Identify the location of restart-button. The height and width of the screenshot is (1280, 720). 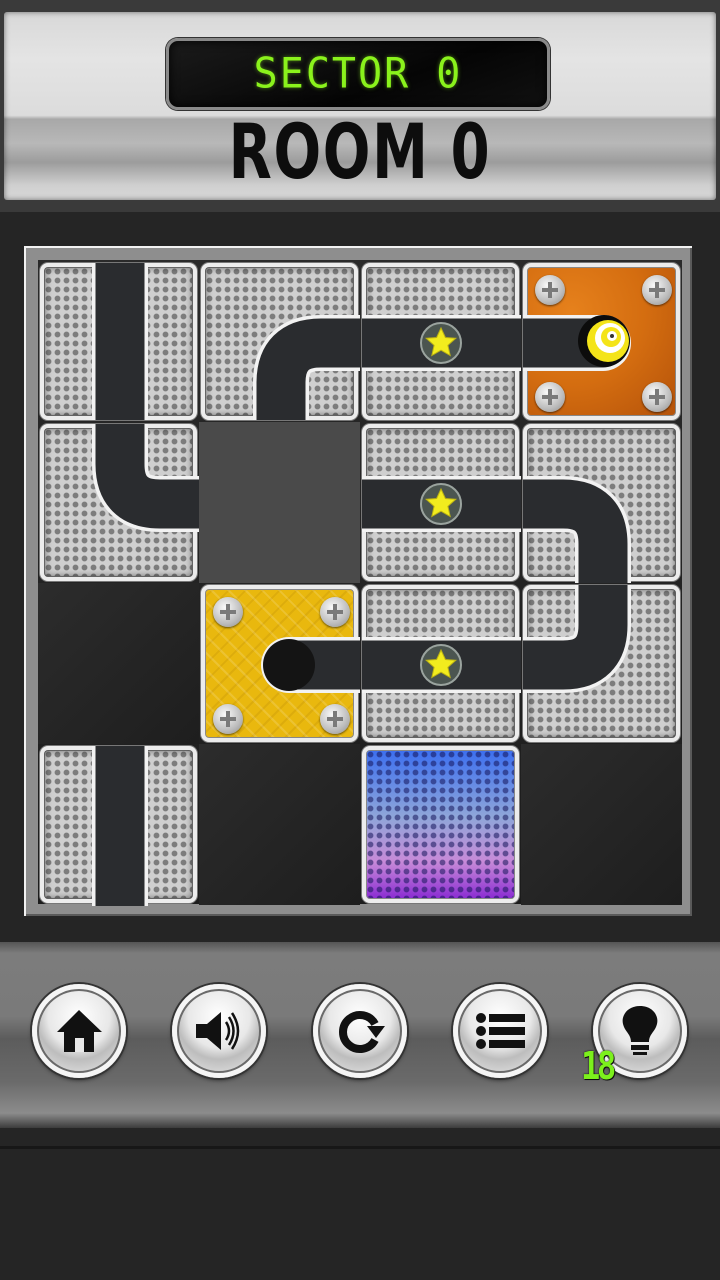
(360, 1031).